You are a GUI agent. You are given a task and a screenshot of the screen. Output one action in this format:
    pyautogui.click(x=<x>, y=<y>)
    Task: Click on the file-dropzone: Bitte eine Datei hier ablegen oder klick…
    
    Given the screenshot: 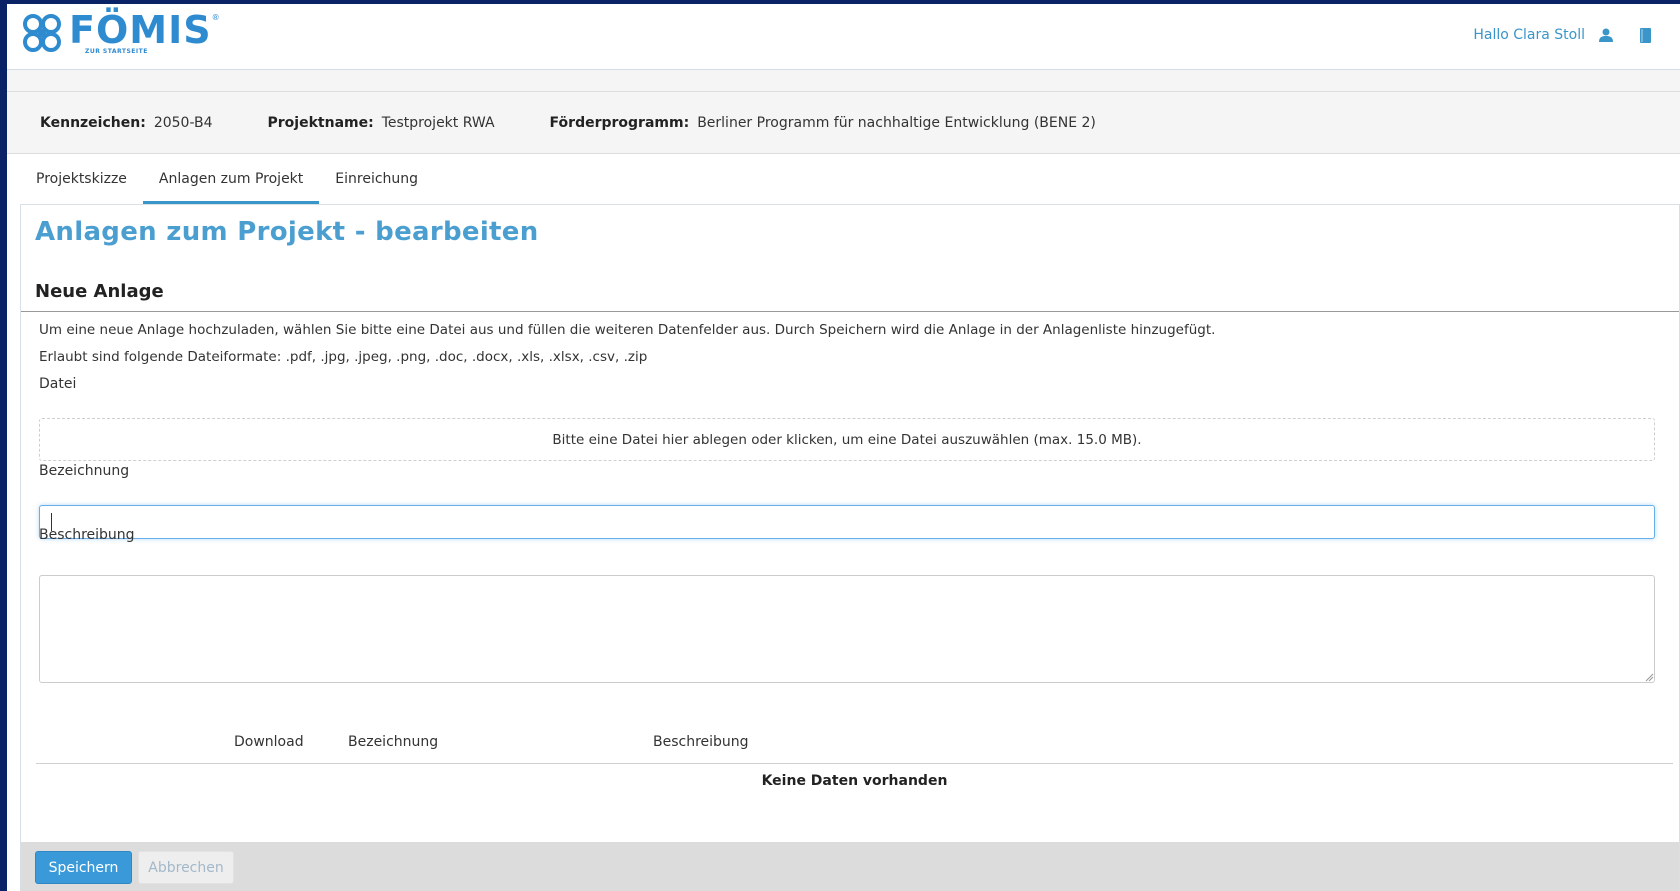 What is the action you would take?
    pyautogui.click(x=847, y=439)
    